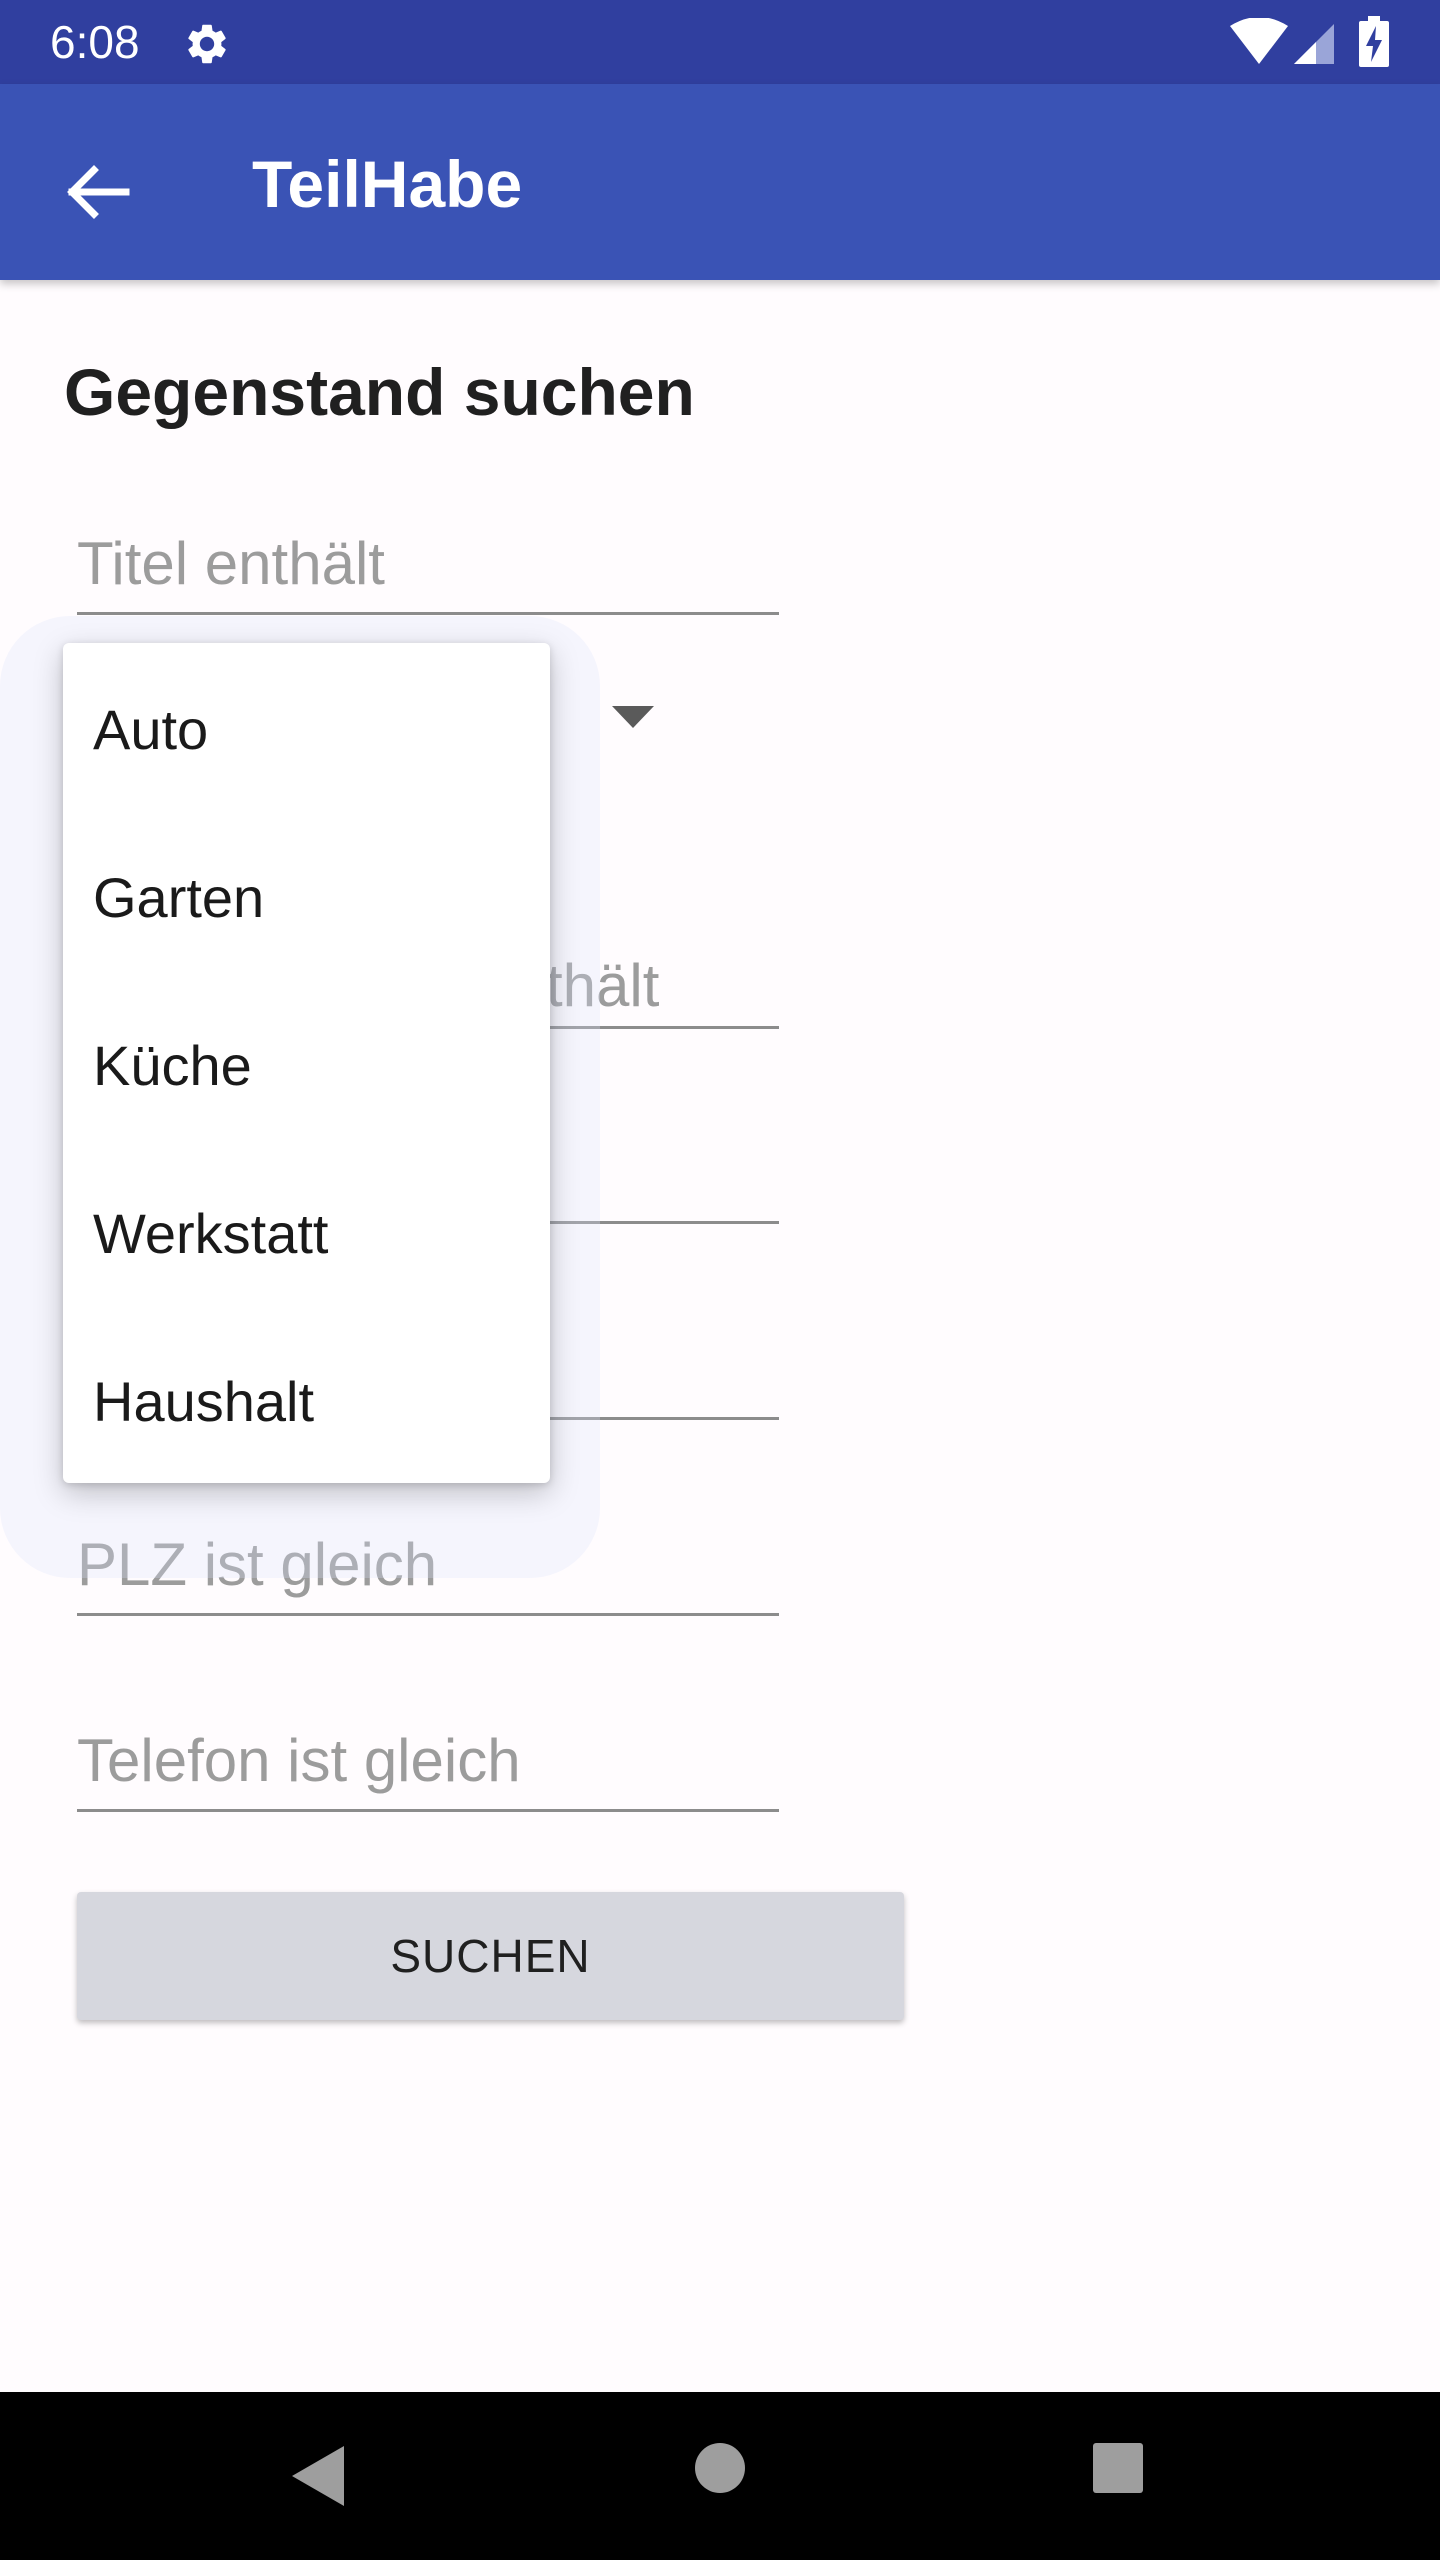  What do you see at coordinates (720, 2468) in the screenshot?
I see `nav-home-icon` at bounding box center [720, 2468].